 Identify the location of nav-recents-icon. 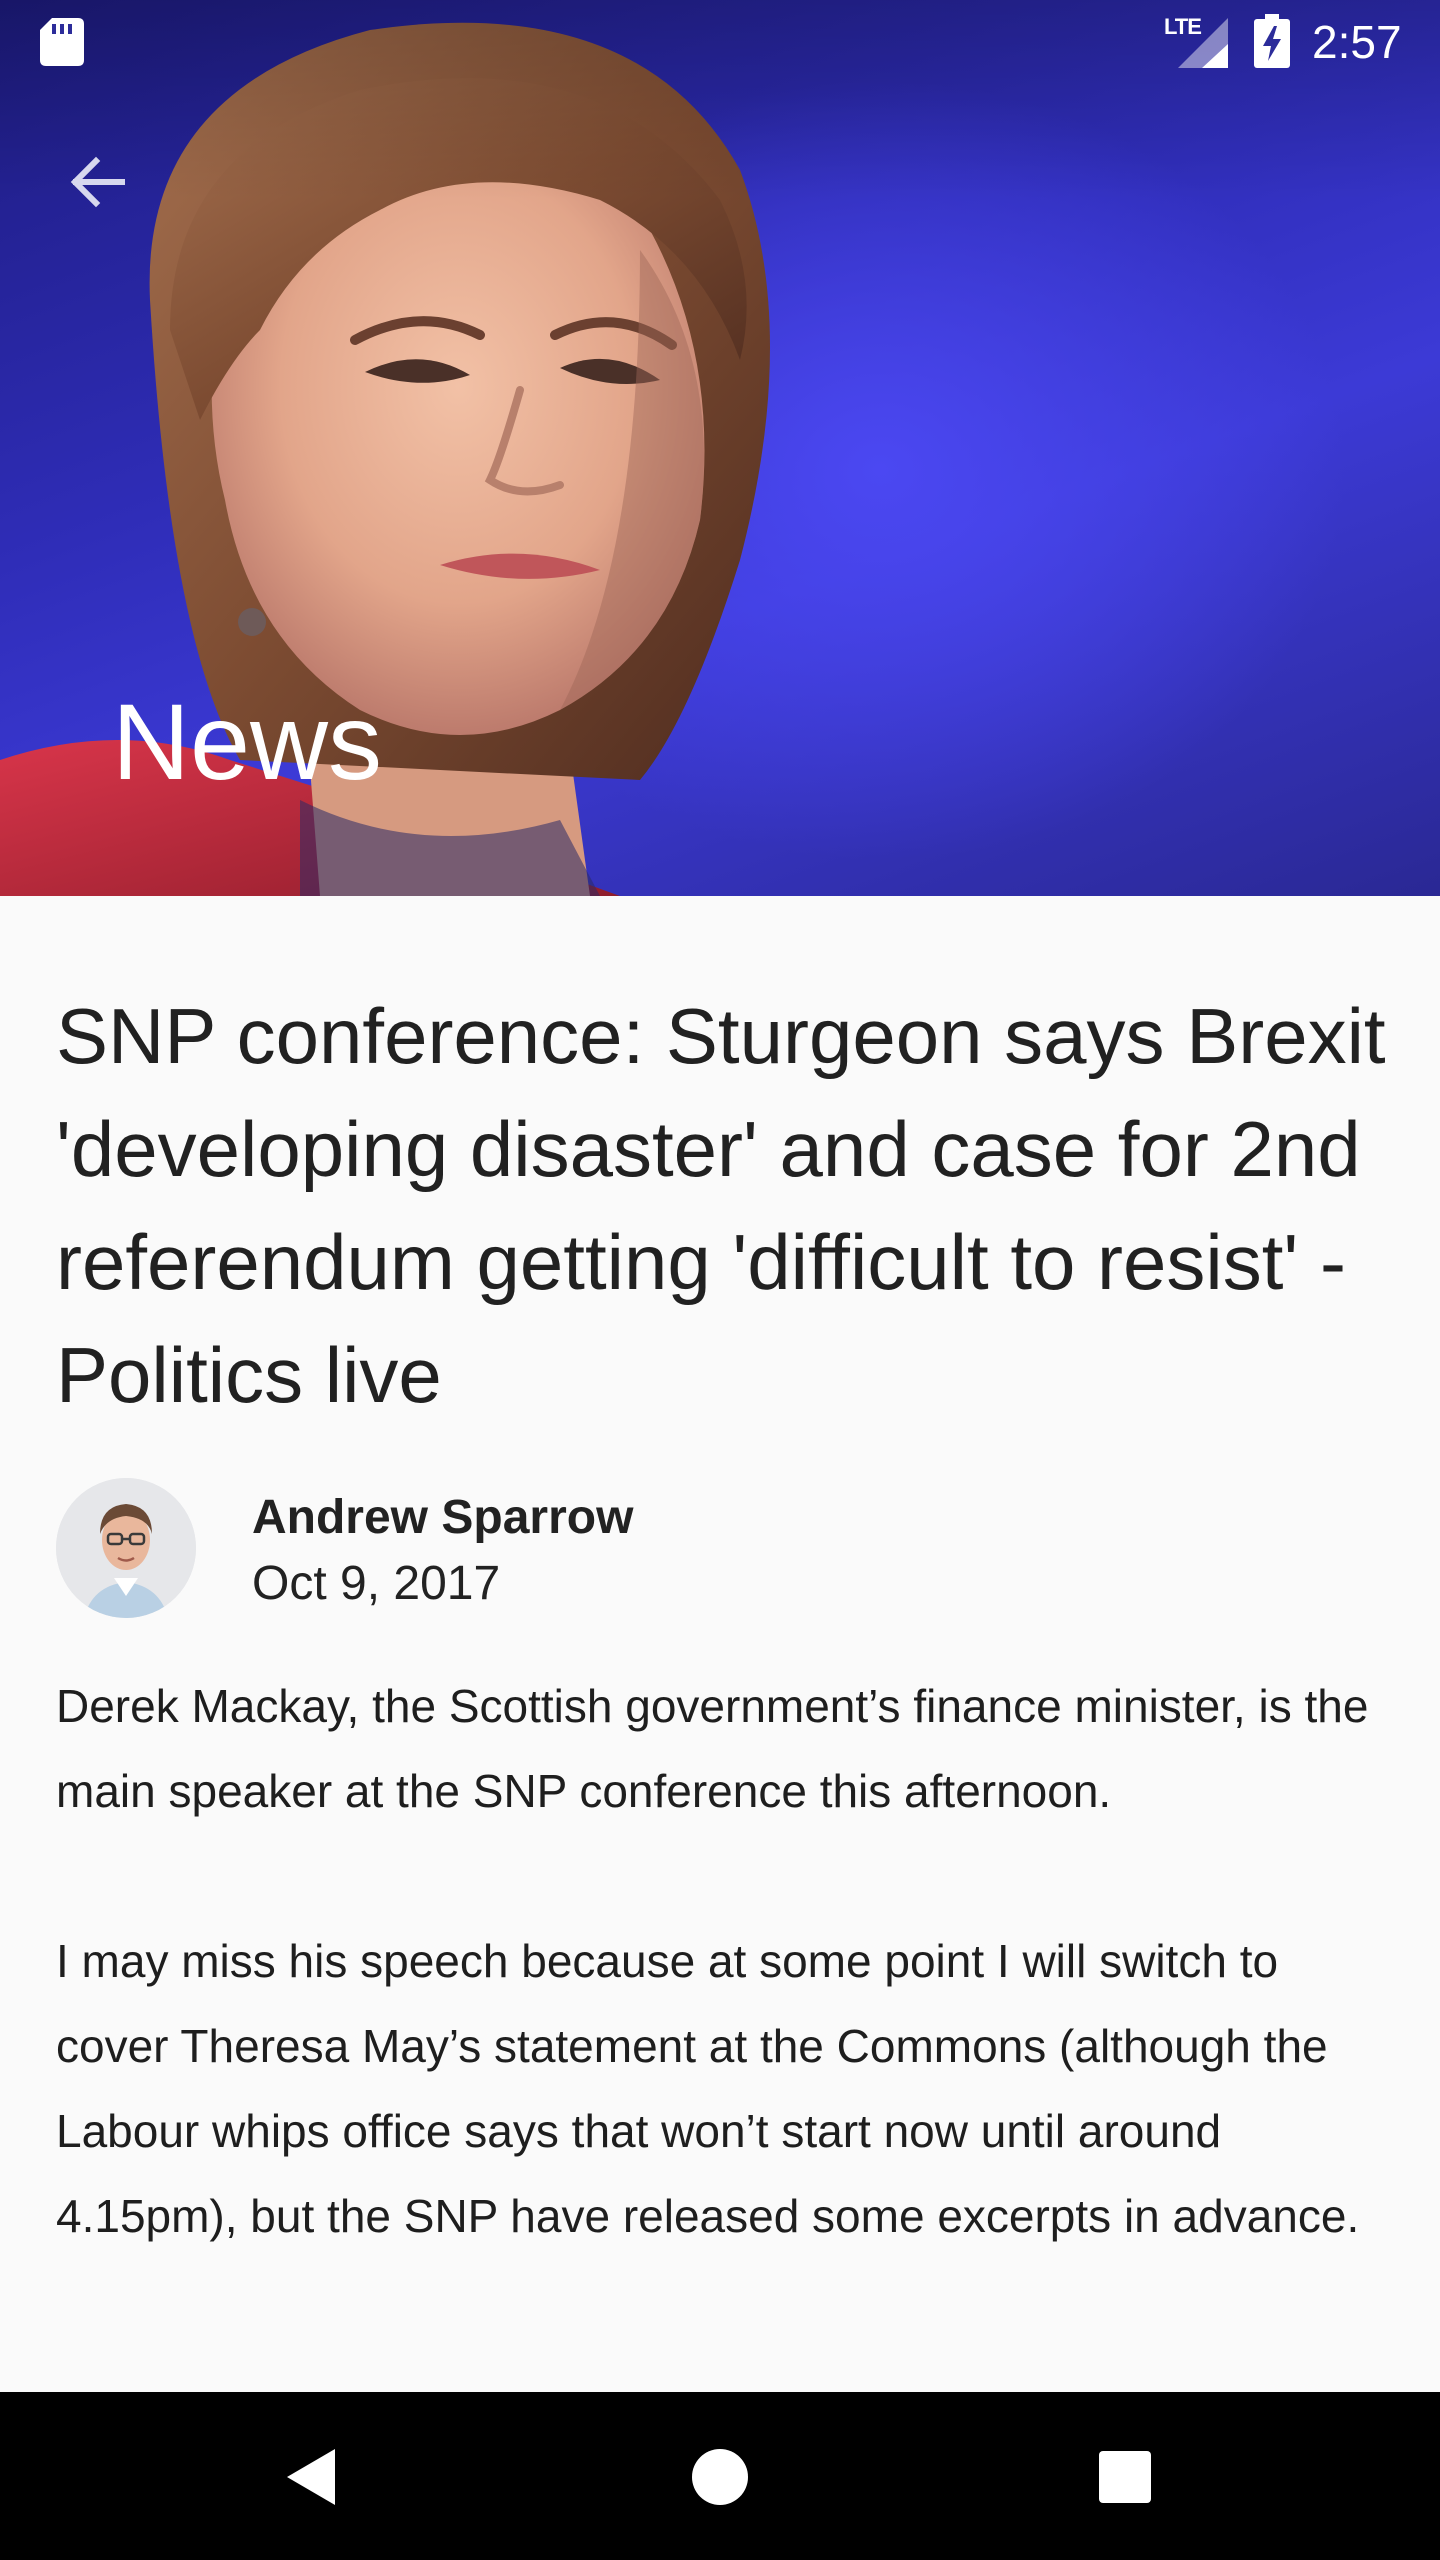
(1125, 2477).